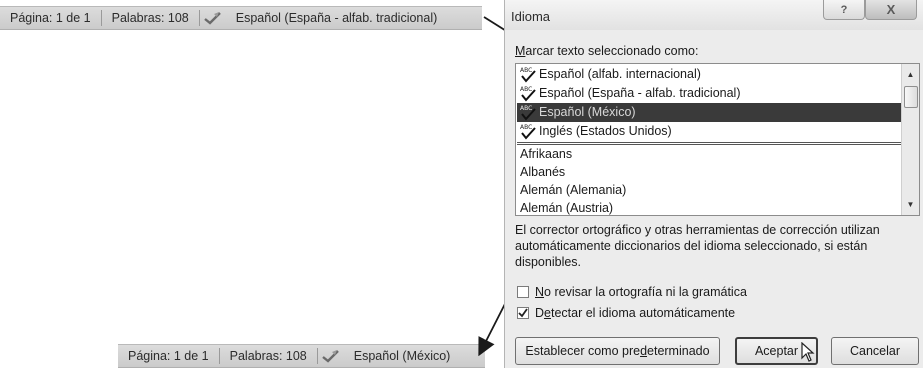 The height and width of the screenshot is (368, 923). I want to click on no-proof-label: No revisar la ortografía ni la gramática, so click(641, 292).